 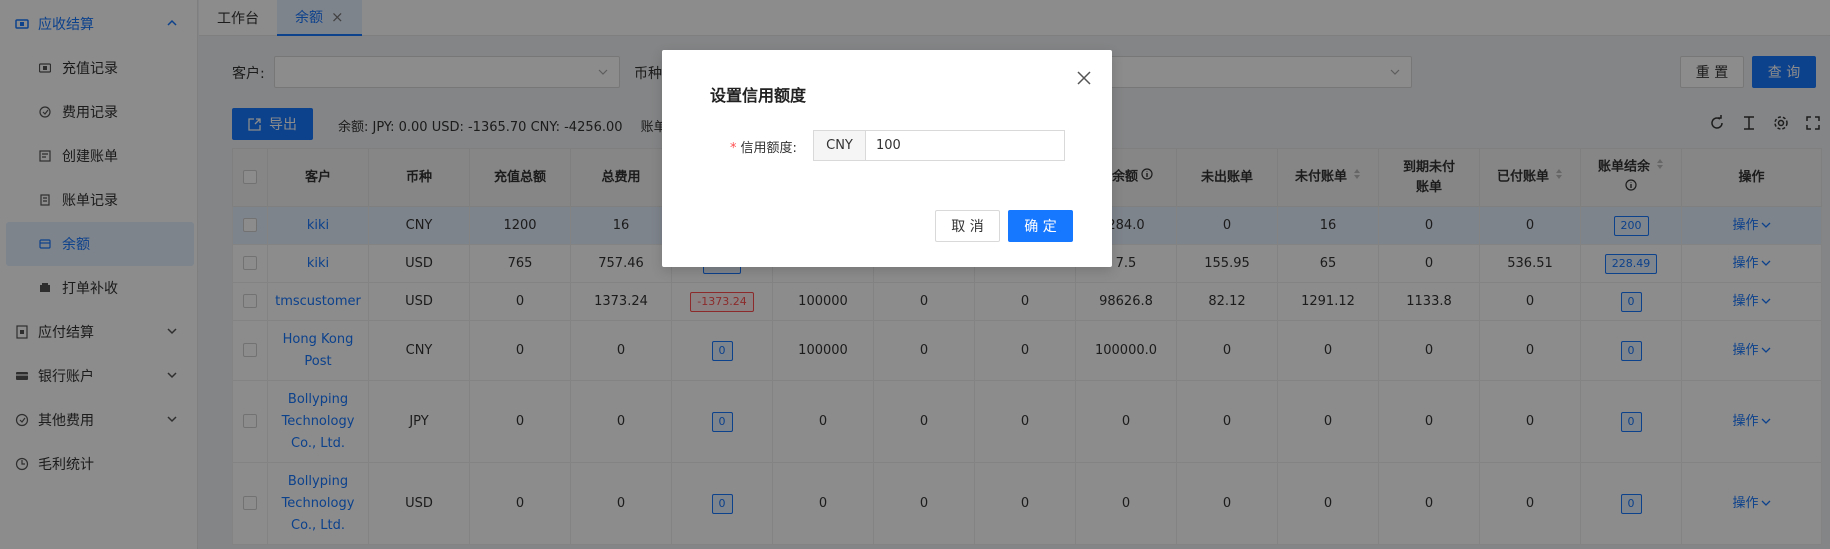 What do you see at coordinates (967, 226) in the screenshot?
I see `cancel-button: 取 消` at bounding box center [967, 226].